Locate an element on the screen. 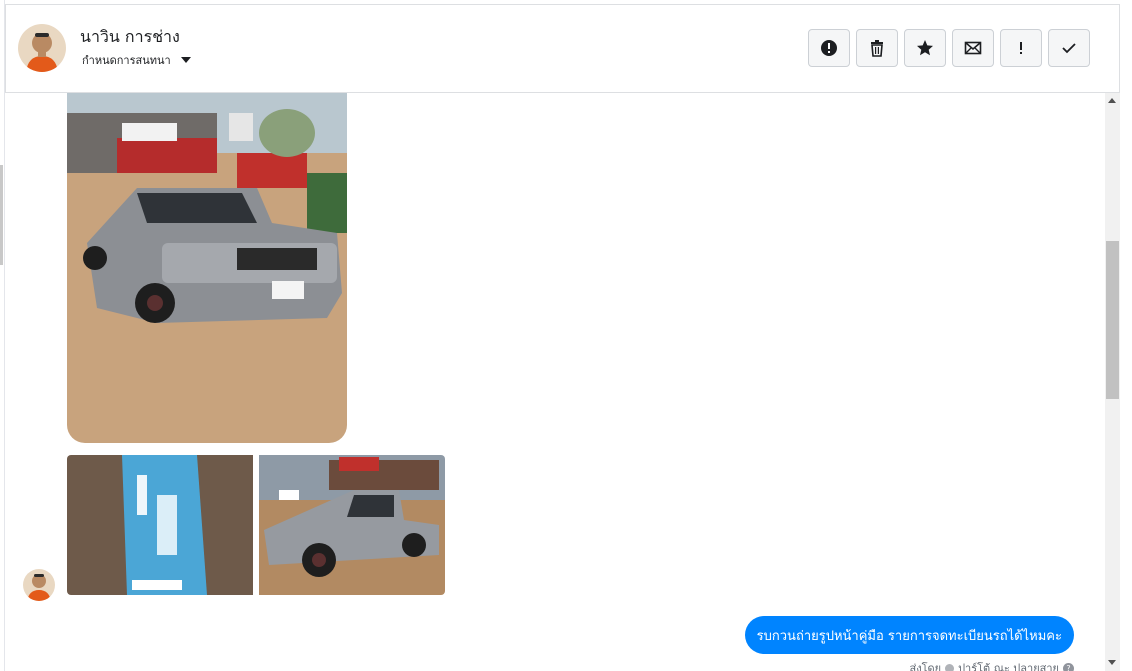  header-toolbar is located at coordinates (949, 48).